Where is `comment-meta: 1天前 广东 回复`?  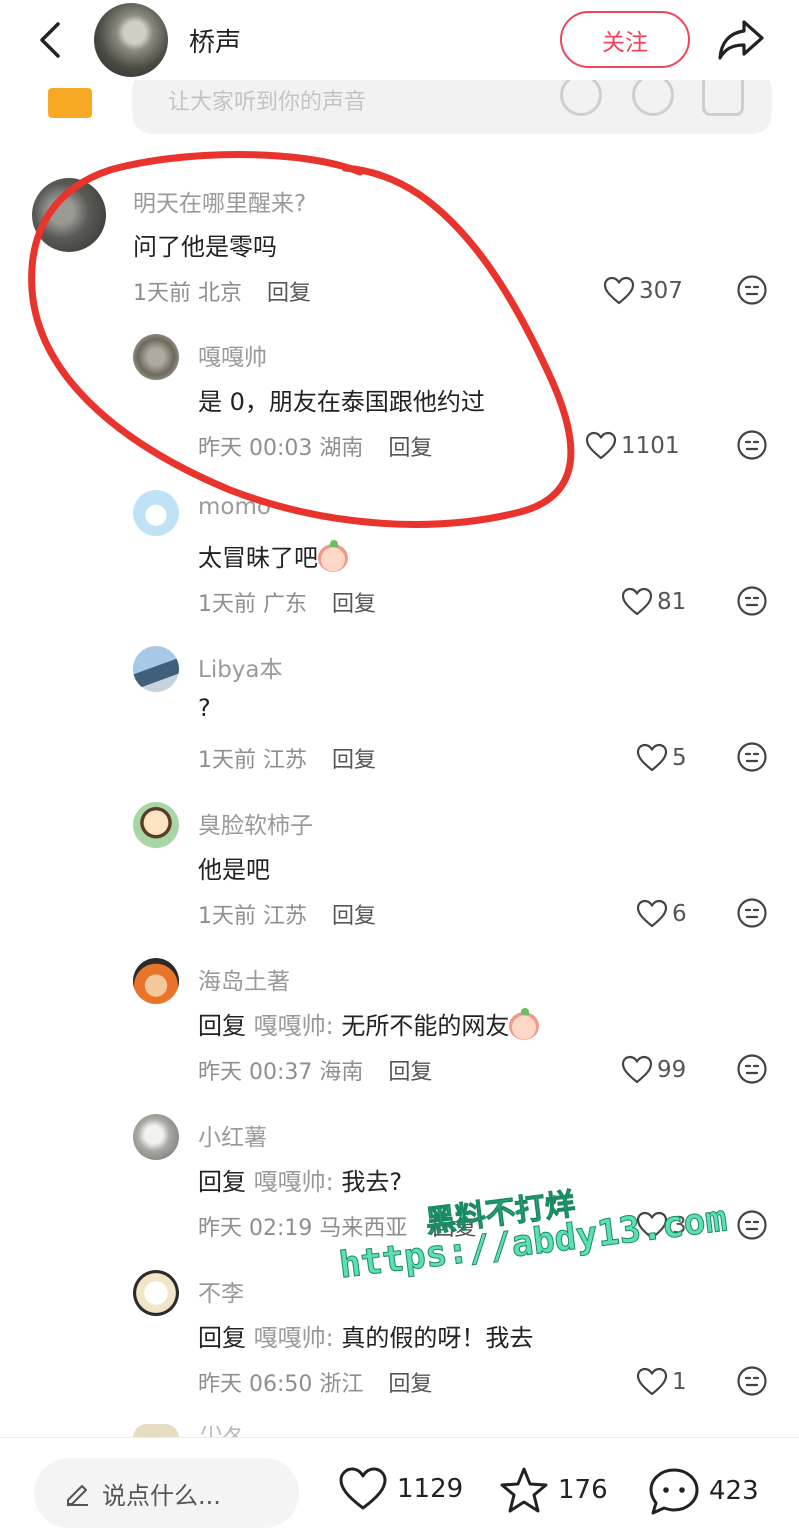 comment-meta: 1天前 广东 回复 is located at coordinates (287, 602).